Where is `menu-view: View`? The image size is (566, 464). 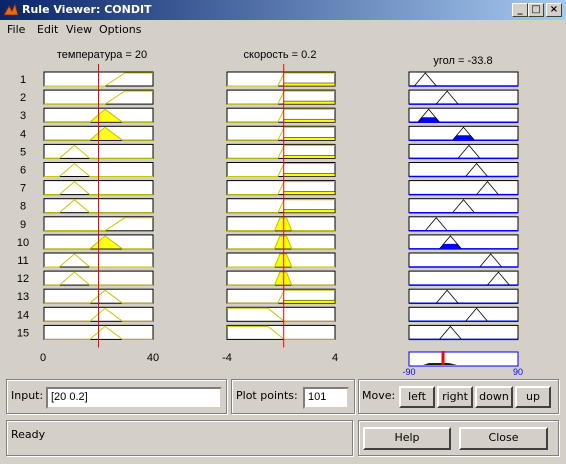
menu-view: View is located at coordinates (79, 29).